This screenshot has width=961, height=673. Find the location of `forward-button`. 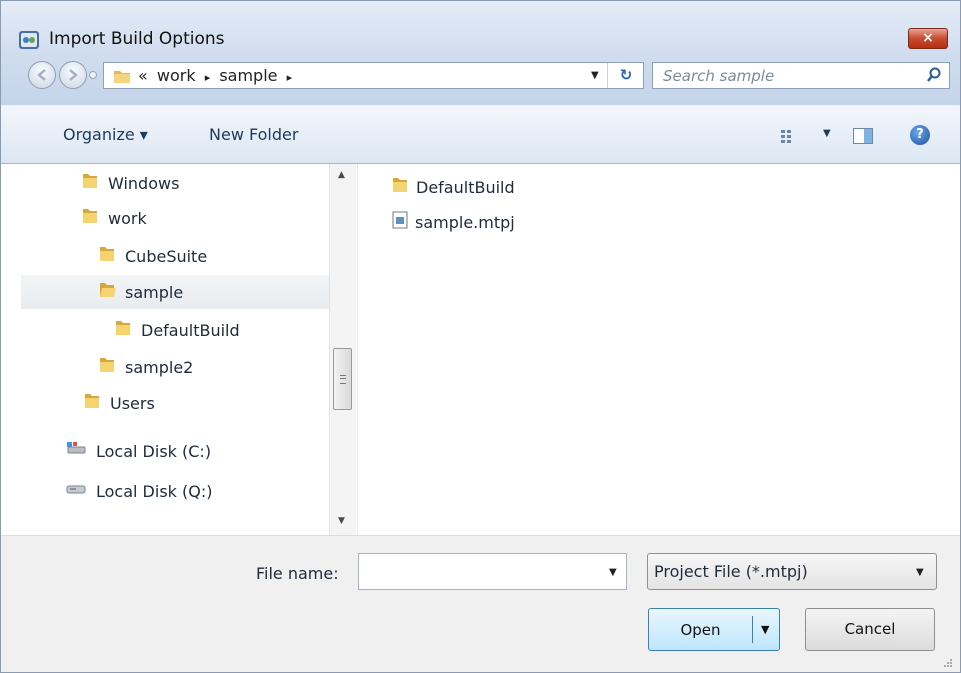

forward-button is located at coordinates (73, 75).